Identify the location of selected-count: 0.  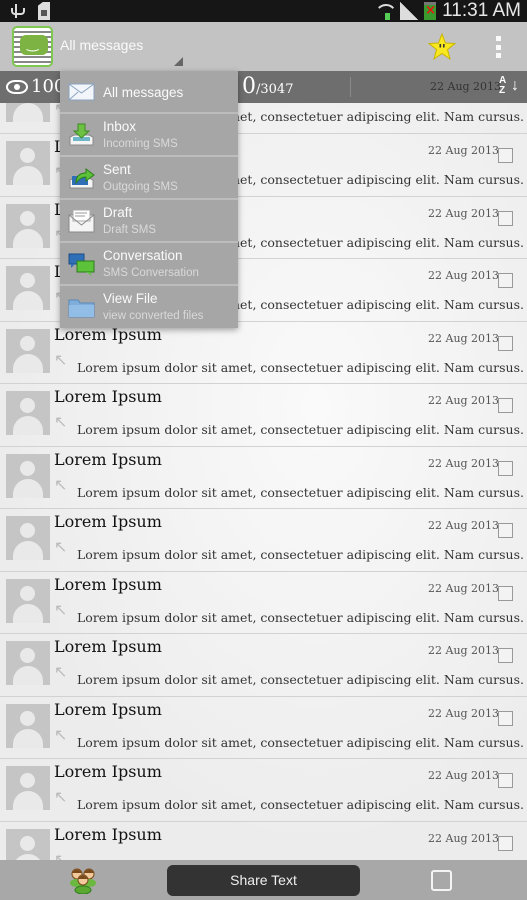
(249, 86).